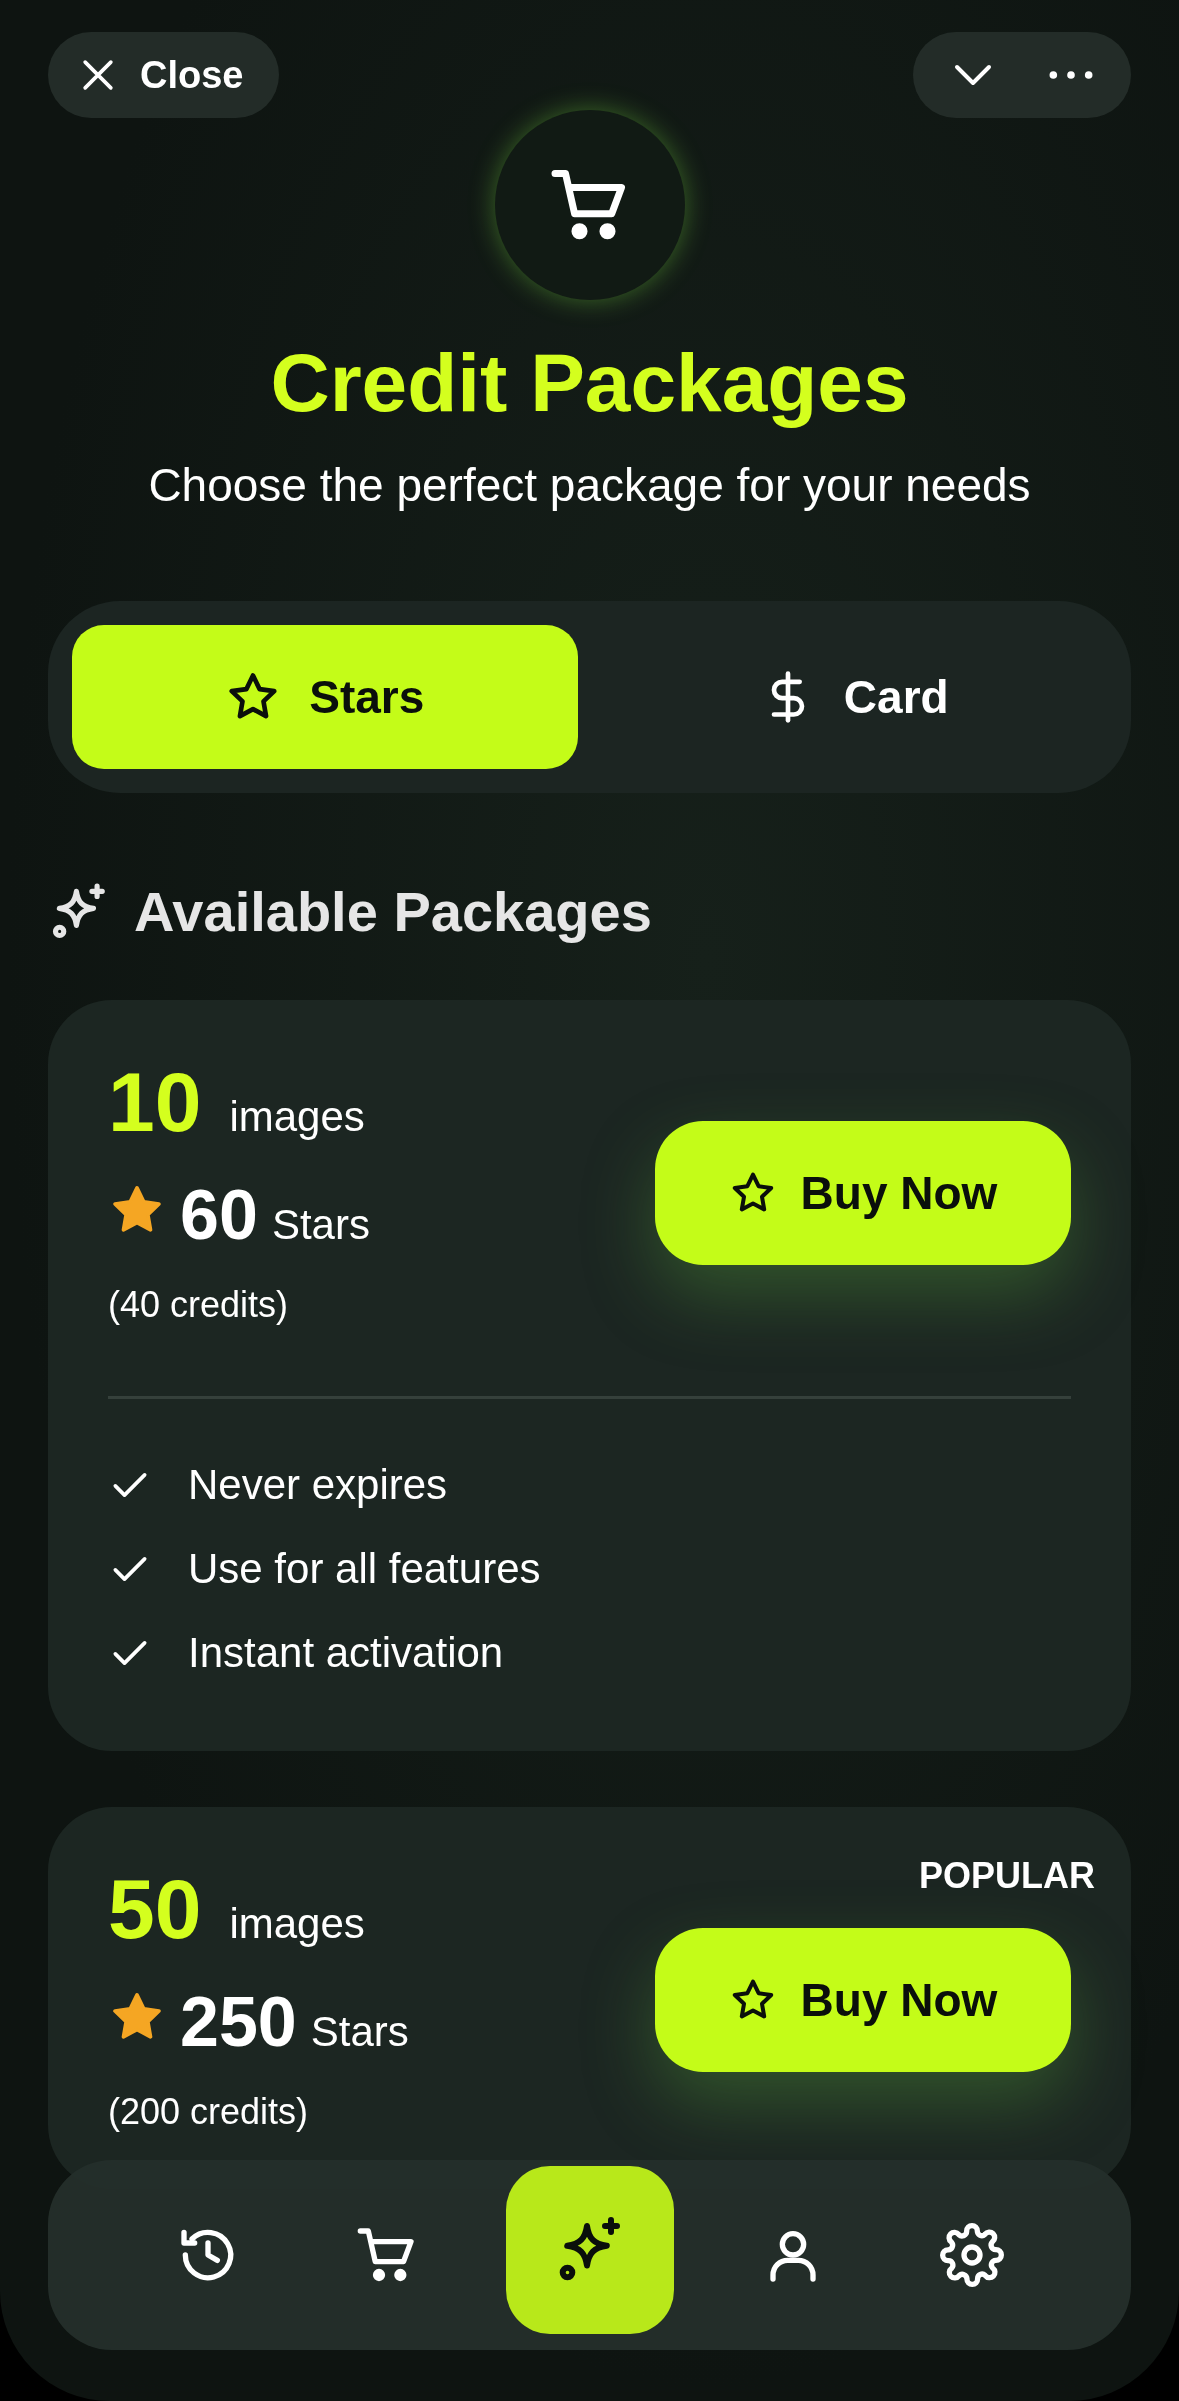  I want to click on image-count: 50, so click(155, 1909).